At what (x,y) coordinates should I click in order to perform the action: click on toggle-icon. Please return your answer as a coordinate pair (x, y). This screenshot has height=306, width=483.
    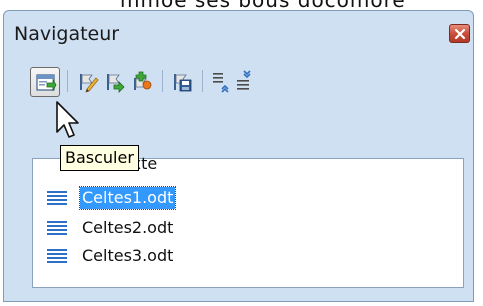
    Looking at the image, I should click on (46, 83).